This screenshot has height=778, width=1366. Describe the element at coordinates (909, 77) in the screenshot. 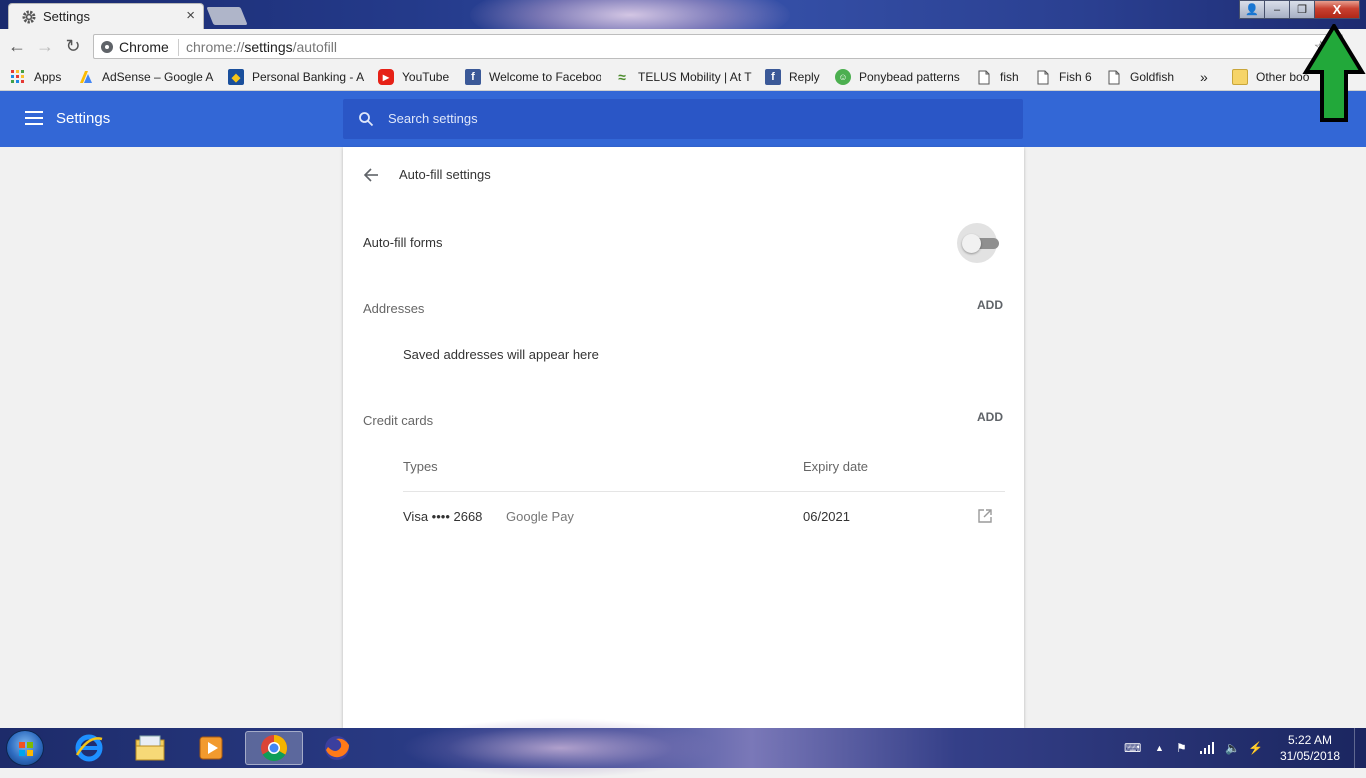

I see `bookmark-label: Ponybead patterns` at that location.